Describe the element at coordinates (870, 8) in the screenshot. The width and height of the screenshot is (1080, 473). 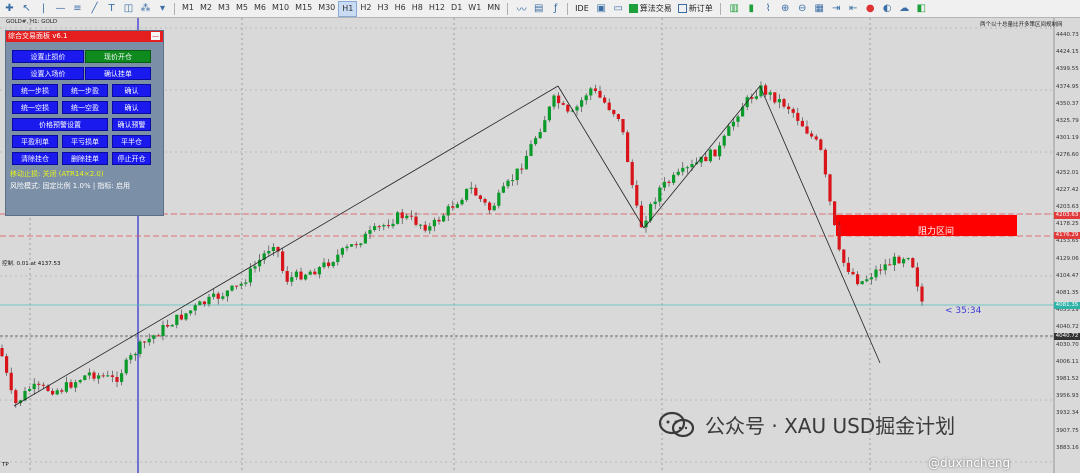
I see `notification-icon: ●` at that location.